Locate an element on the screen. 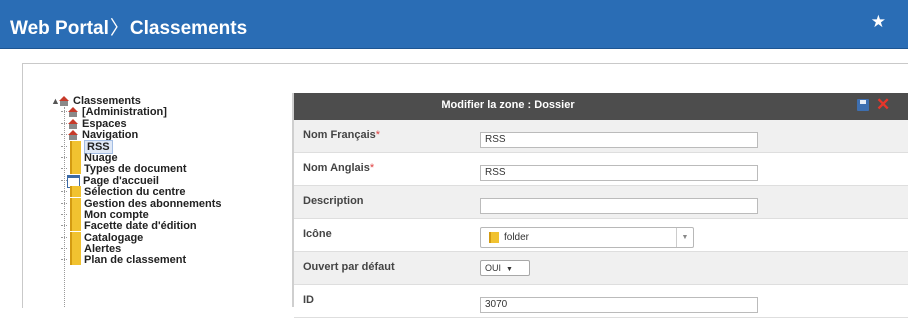 The height and width of the screenshot is (318, 908). field-description: Description is located at coordinates (601, 202).